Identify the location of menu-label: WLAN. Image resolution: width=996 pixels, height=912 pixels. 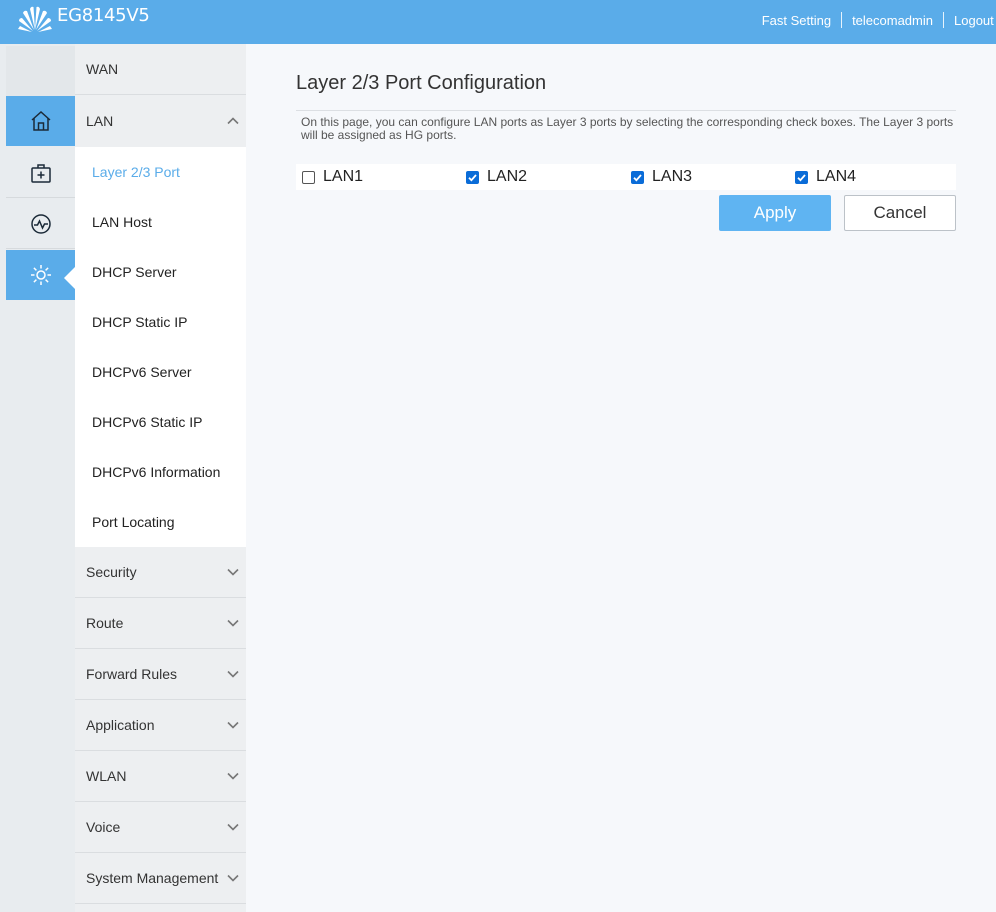
(106, 776).